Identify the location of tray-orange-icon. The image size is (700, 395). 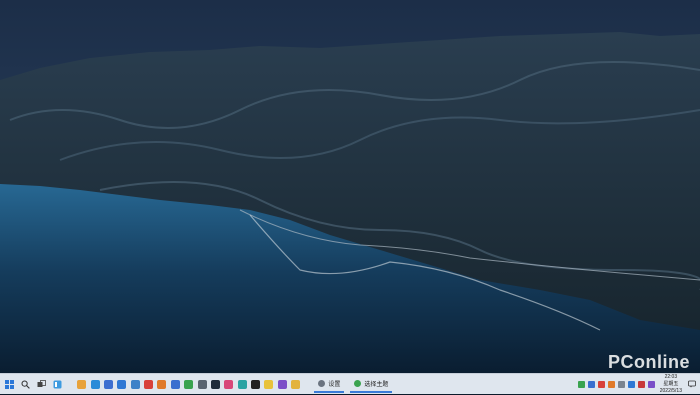
(612, 384).